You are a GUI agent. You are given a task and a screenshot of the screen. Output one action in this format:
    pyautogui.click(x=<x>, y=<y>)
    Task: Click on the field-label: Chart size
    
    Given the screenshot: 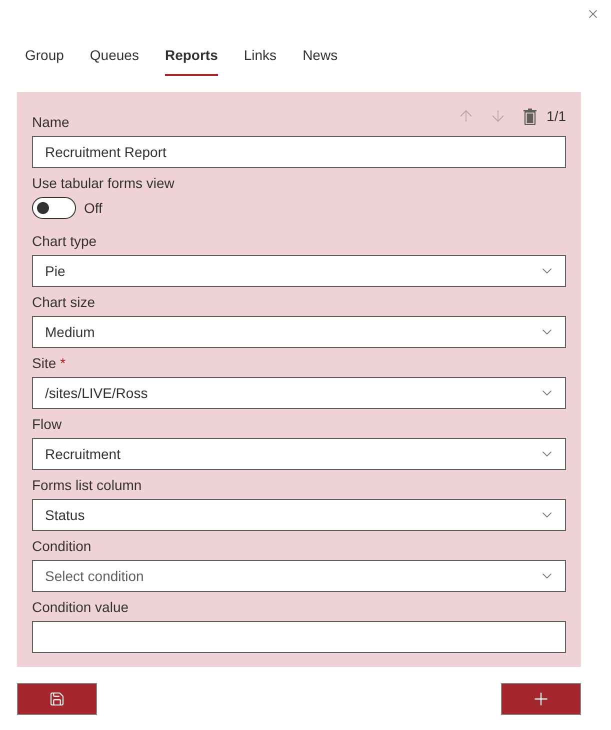 What is the action you would take?
    pyautogui.click(x=64, y=302)
    